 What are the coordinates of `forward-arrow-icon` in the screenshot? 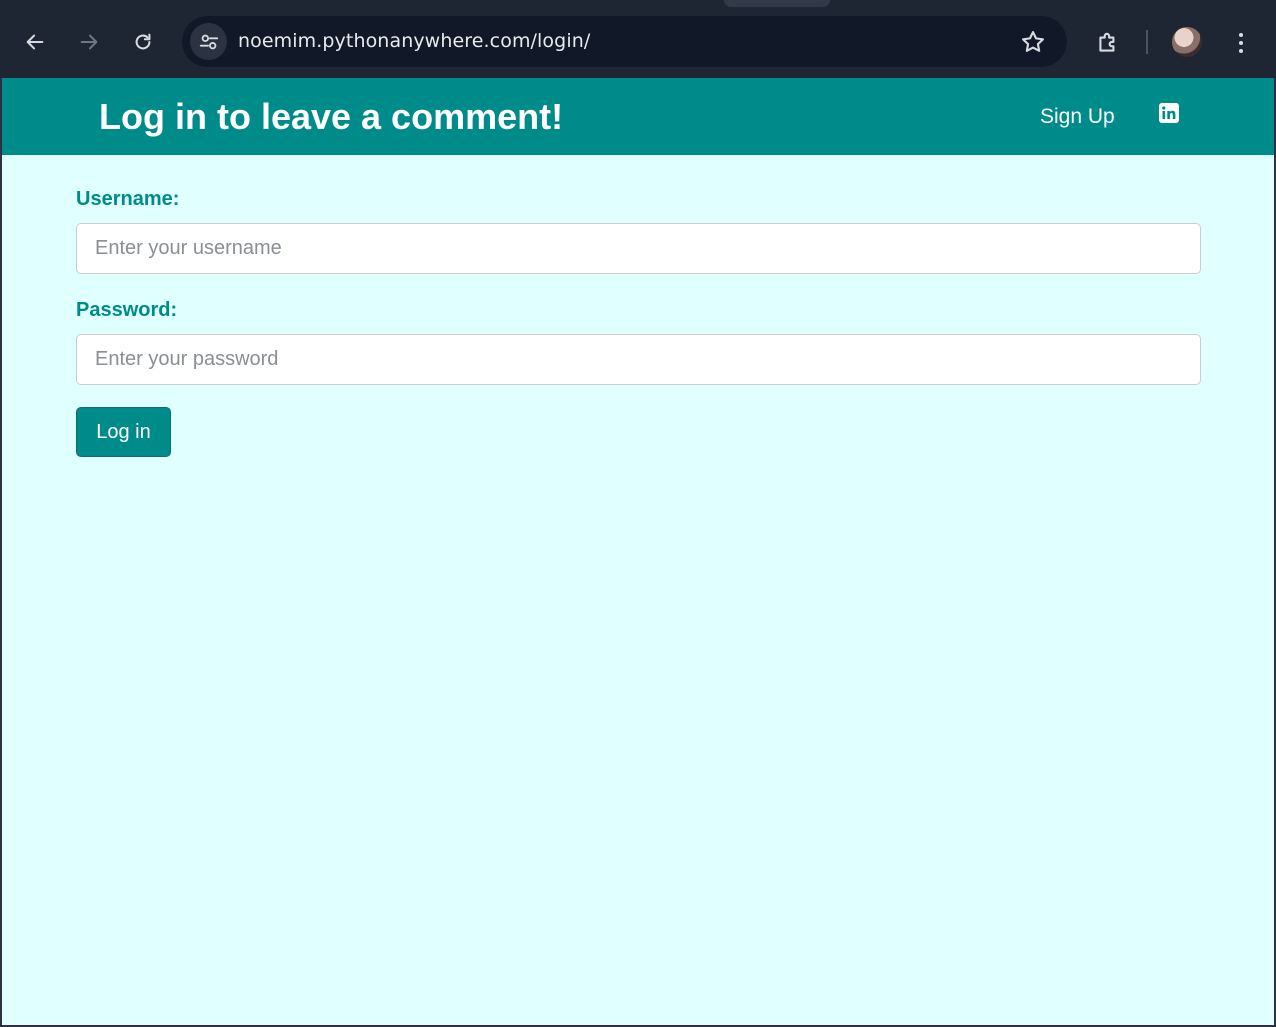 It's located at (89, 42).